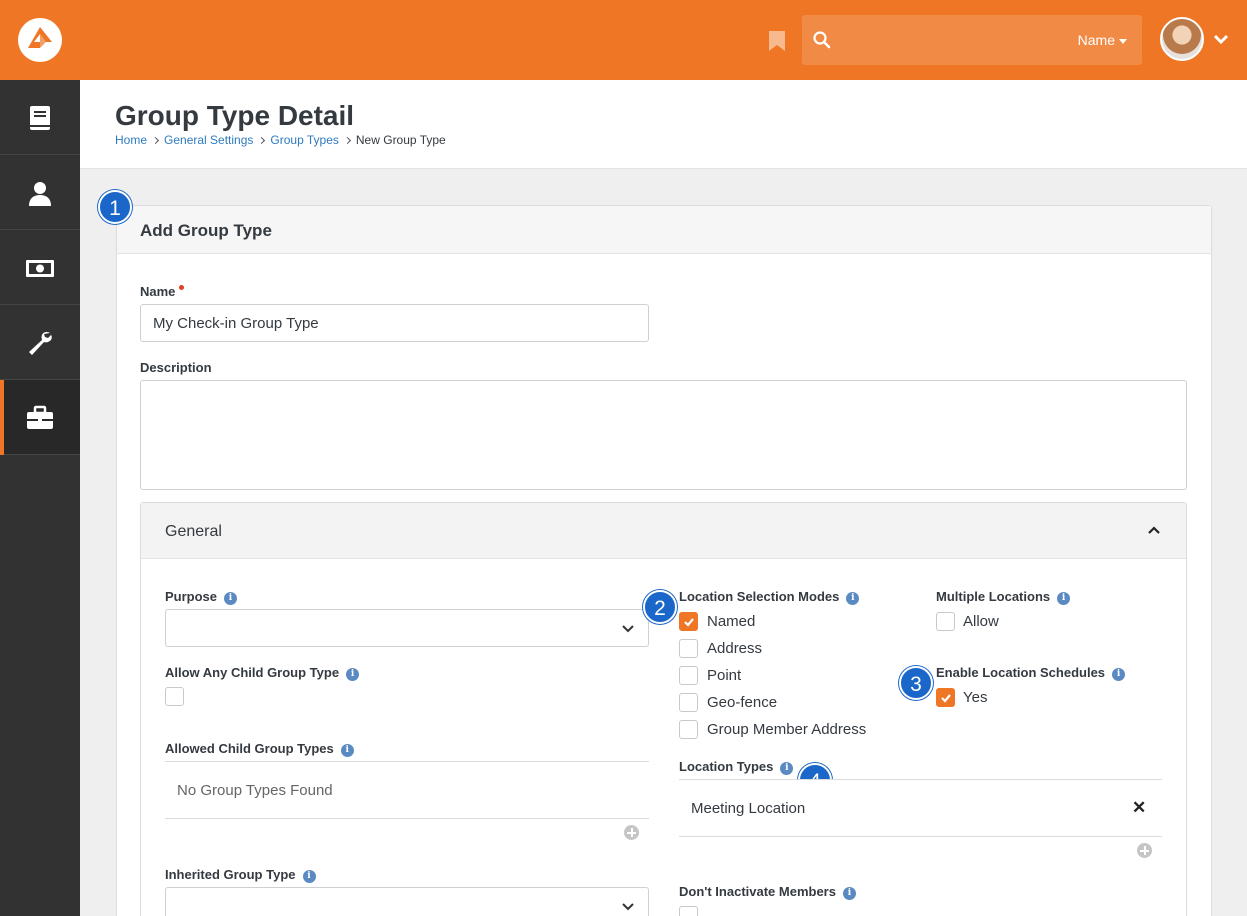 The image size is (1247, 916). Describe the element at coordinates (182, 287) in the screenshot. I see `required-indicator` at that location.